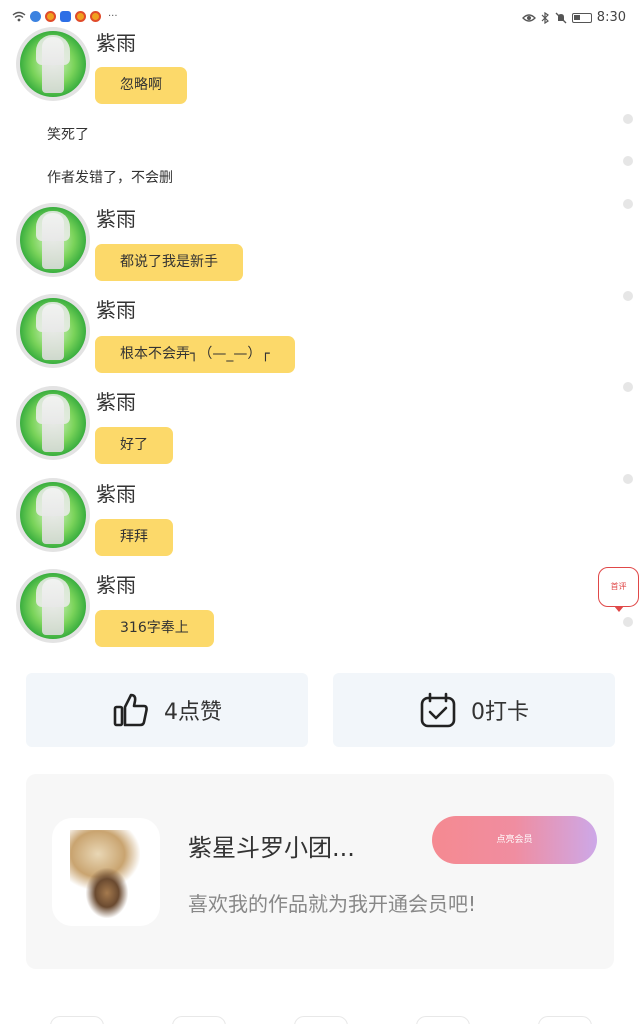  Describe the element at coordinates (134, 445) in the screenshot. I see `message-bubble: 好了` at that location.